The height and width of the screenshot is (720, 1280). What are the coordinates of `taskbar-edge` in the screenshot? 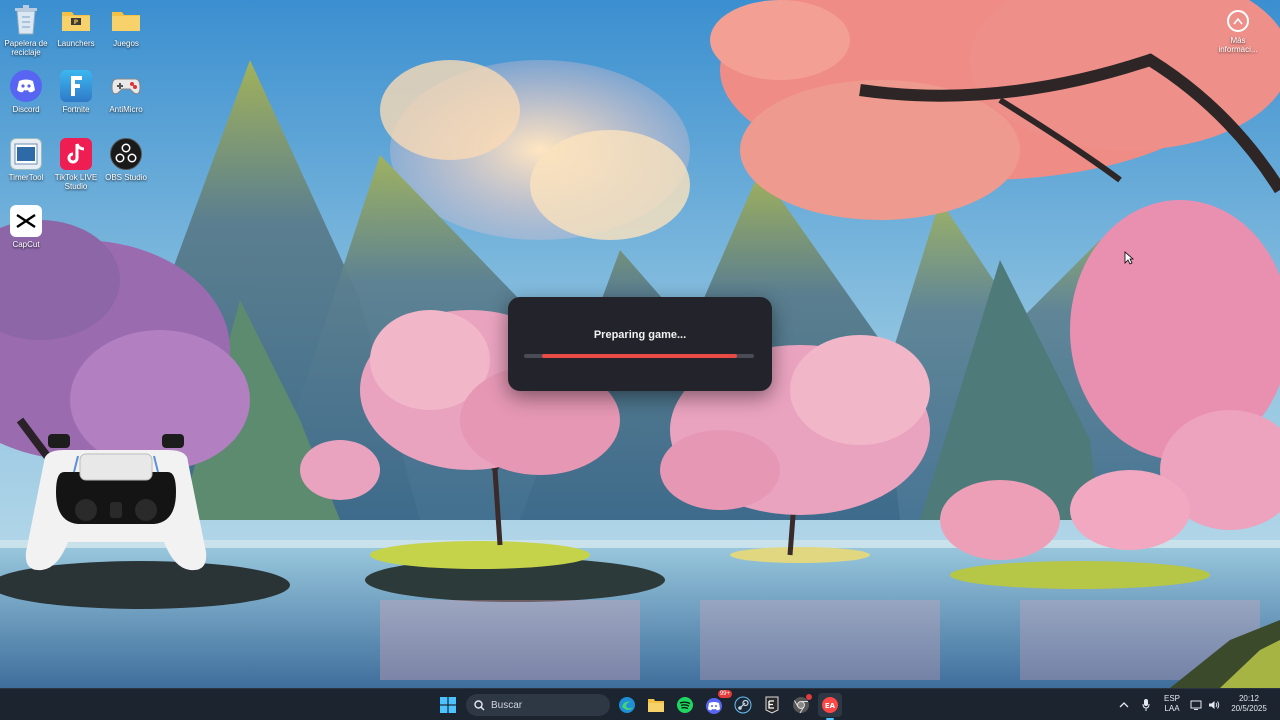 It's located at (627, 705).